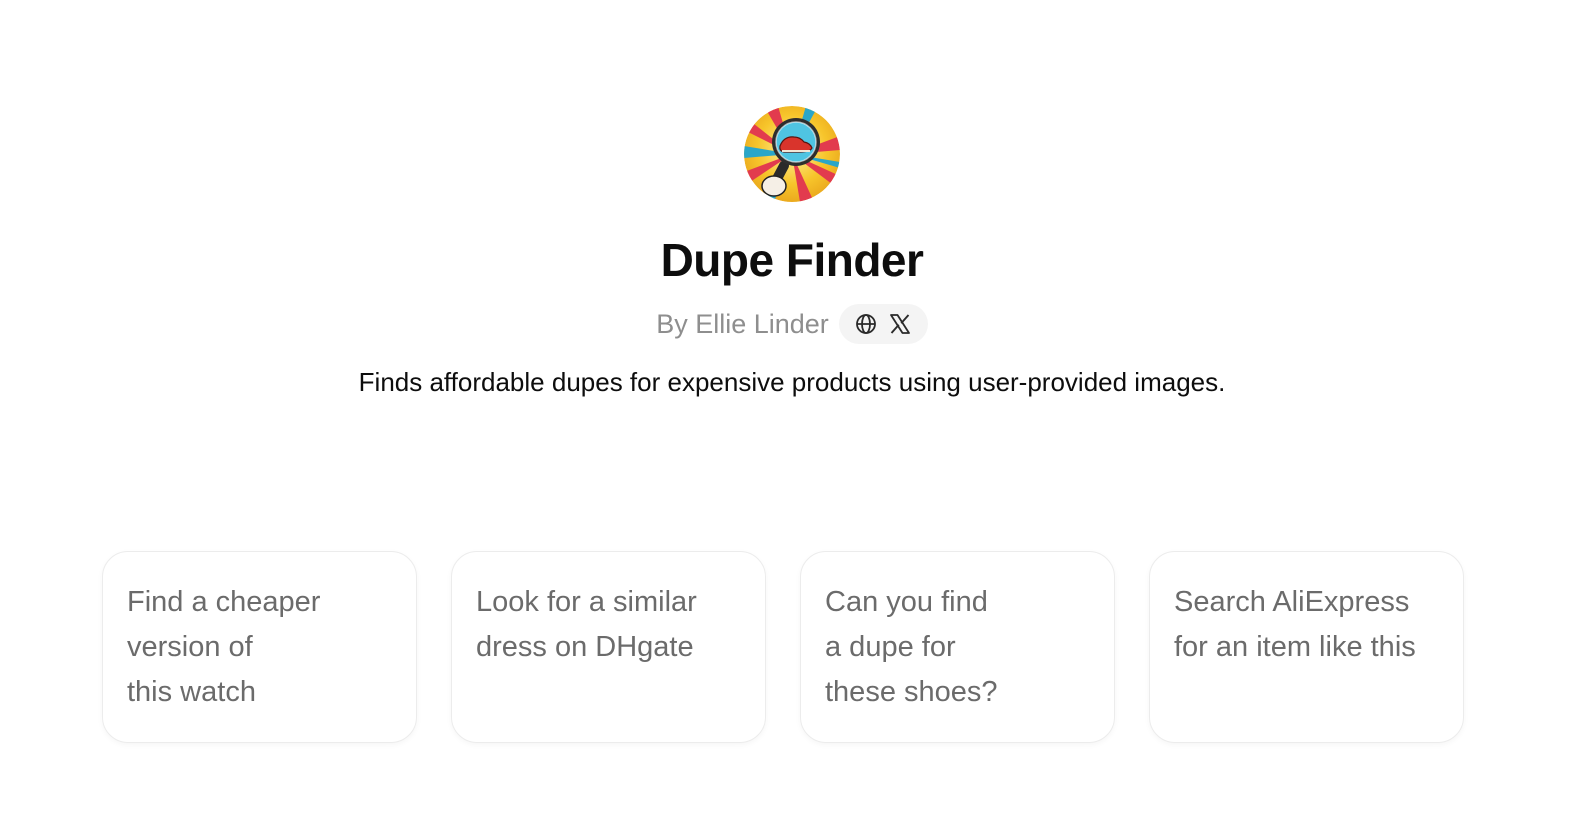 The height and width of the screenshot is (840, 1584). I want to click on author-name: By Ellie Linder, so click(742, 323).